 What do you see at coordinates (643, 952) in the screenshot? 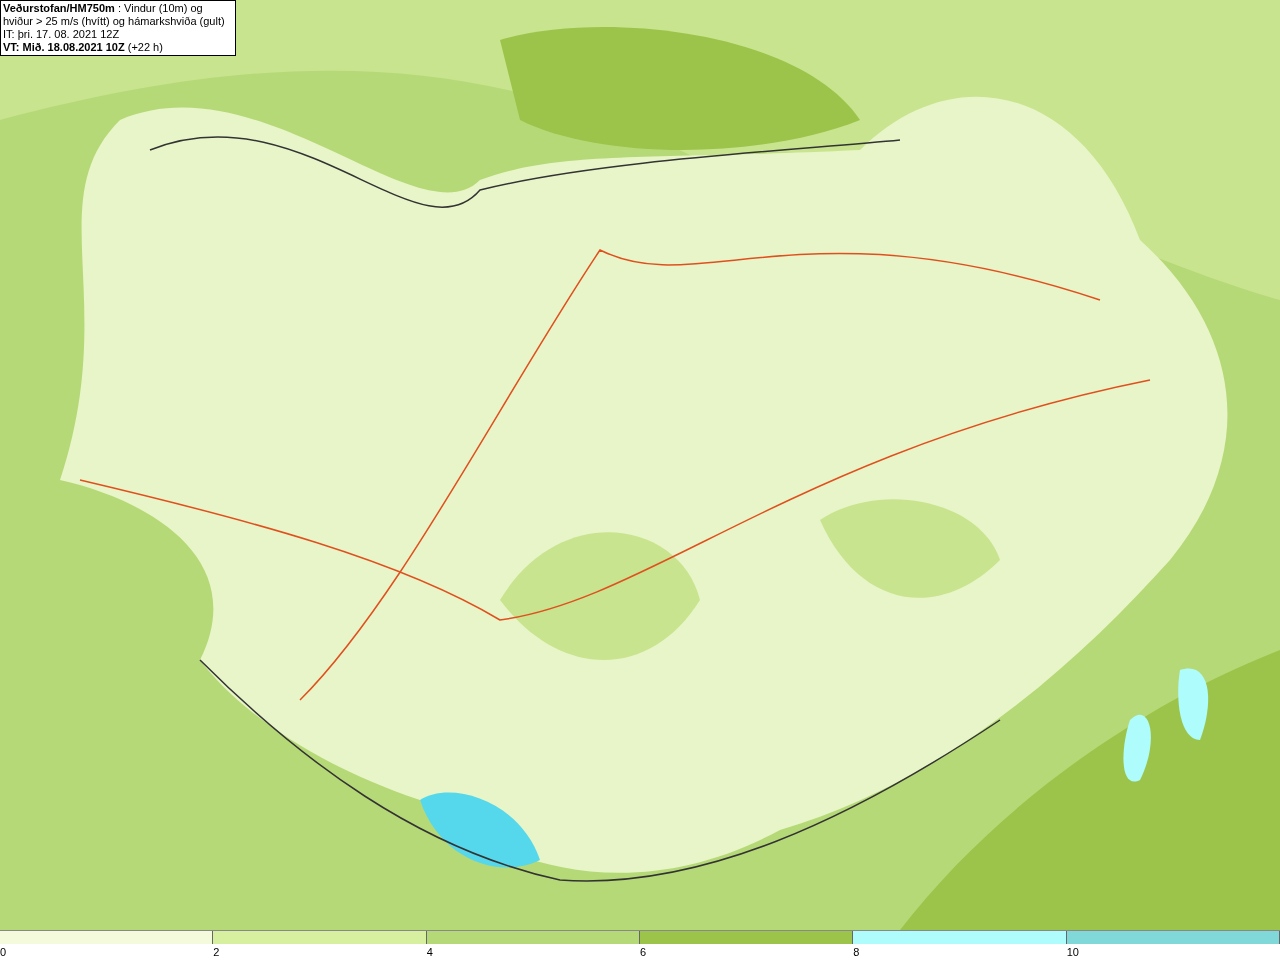
I see `legend-label: 6` at bounding box center [643, 952].